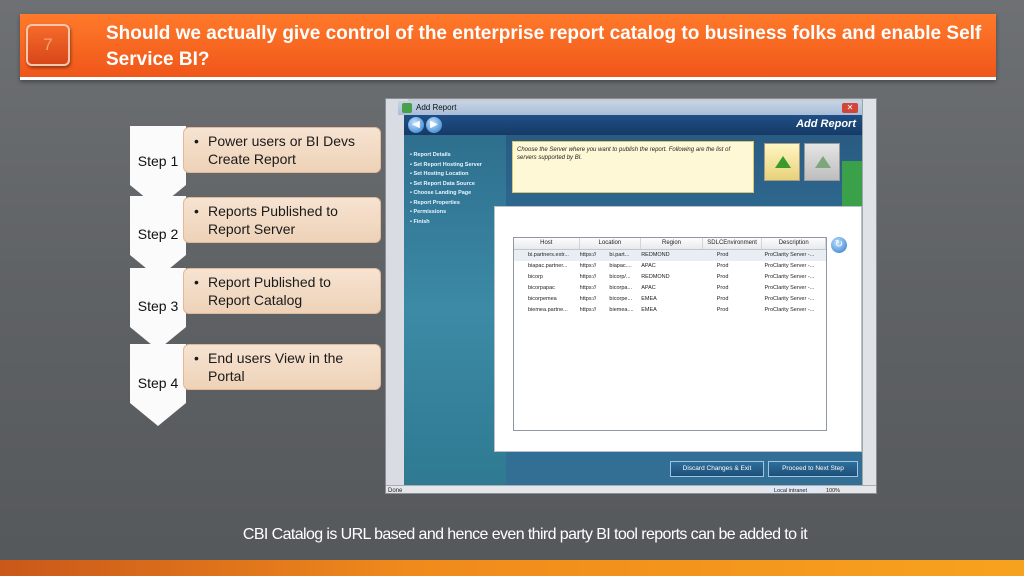 The image size is (1024, 576). What do you see at coordinates (839, 245) in the screenshot?
I see `refresh-icon: ↻` at bounding box center [839, 245].